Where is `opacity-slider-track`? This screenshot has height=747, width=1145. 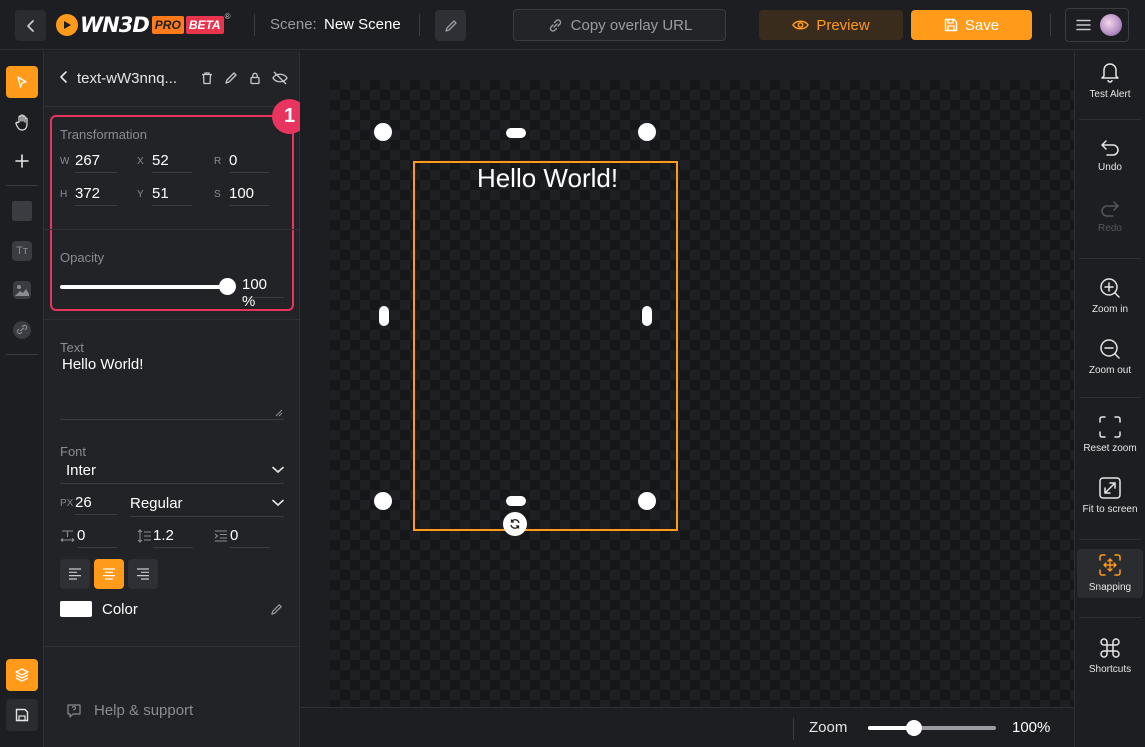 opacity-slider-track is located at coordinates (143, 287).